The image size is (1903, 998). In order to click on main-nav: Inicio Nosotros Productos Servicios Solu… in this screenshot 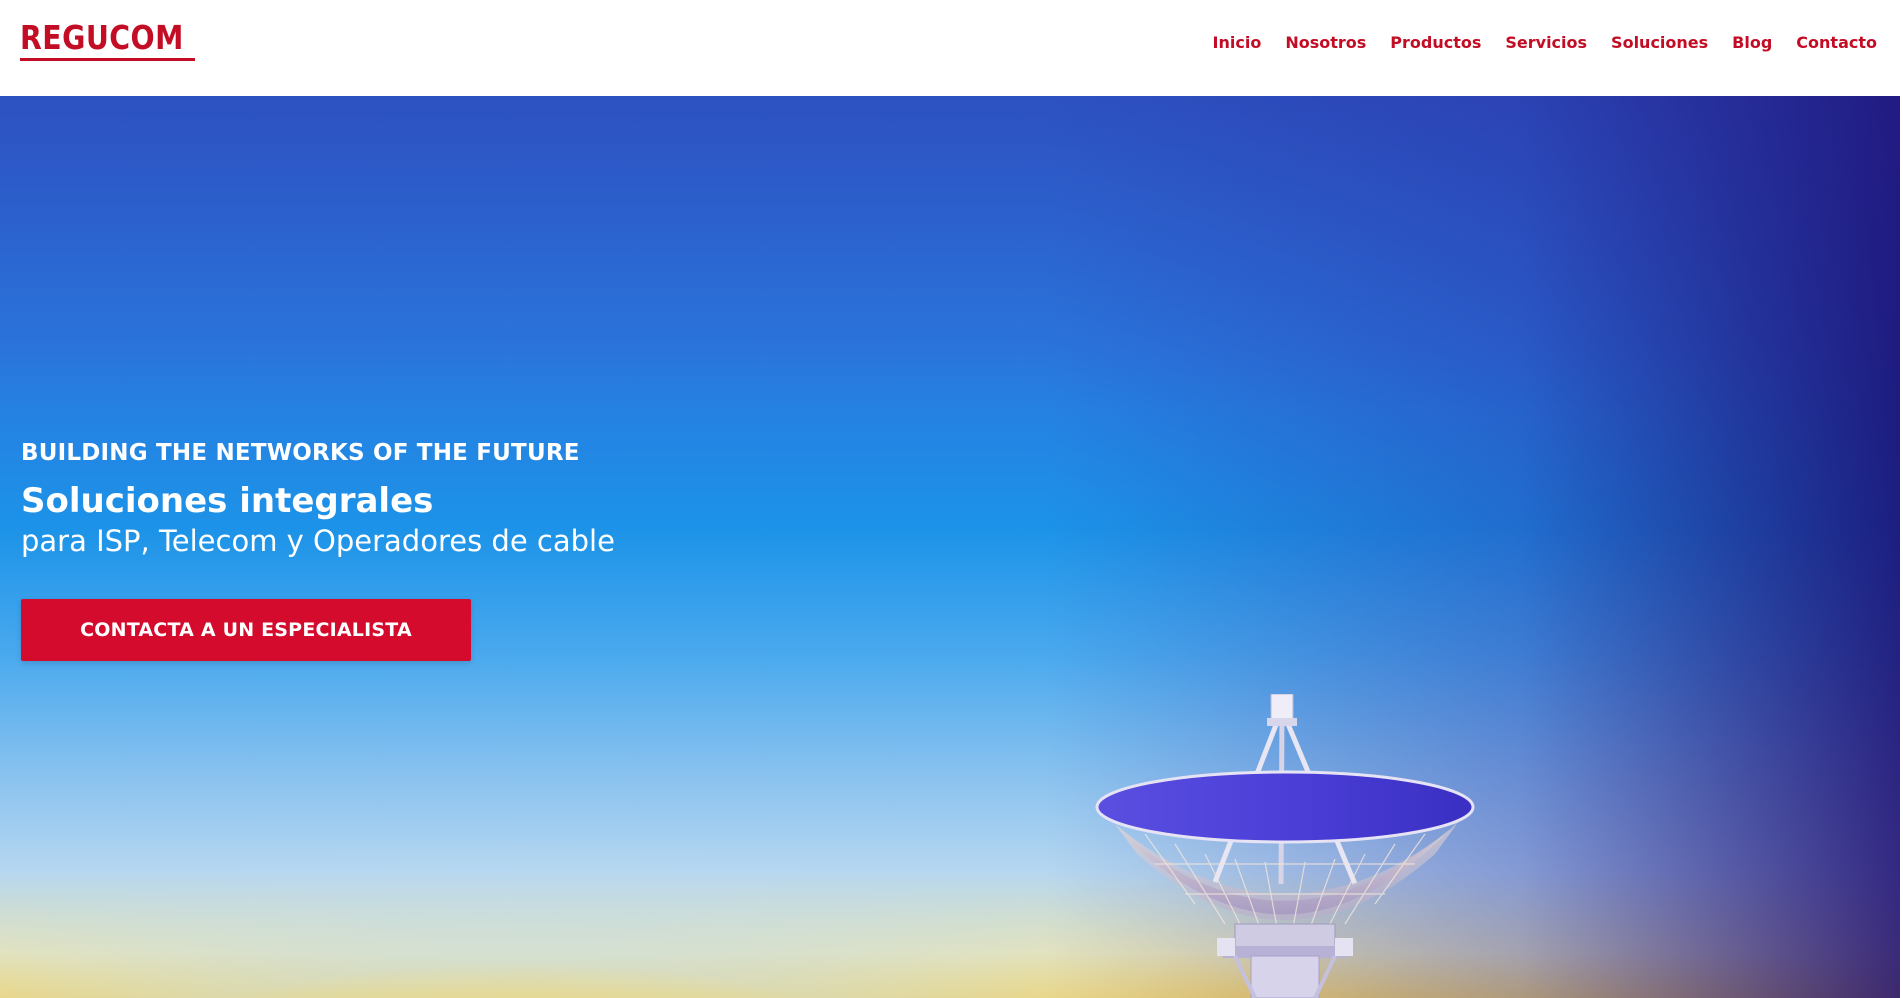, I will do `click(1545, 42)`.